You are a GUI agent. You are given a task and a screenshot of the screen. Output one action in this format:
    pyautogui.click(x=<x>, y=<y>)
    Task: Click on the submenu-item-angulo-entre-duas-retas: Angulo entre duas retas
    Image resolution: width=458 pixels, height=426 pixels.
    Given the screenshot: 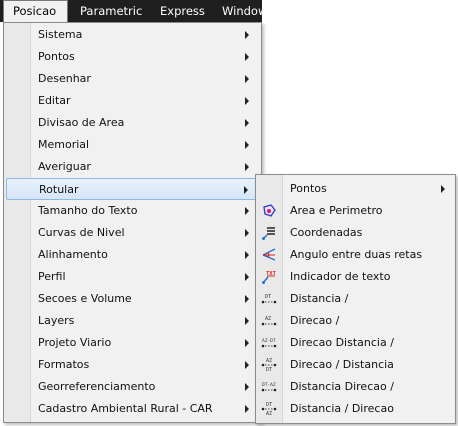 What is the action you would take?
    pyautogui.click(x=355, y=255)
    